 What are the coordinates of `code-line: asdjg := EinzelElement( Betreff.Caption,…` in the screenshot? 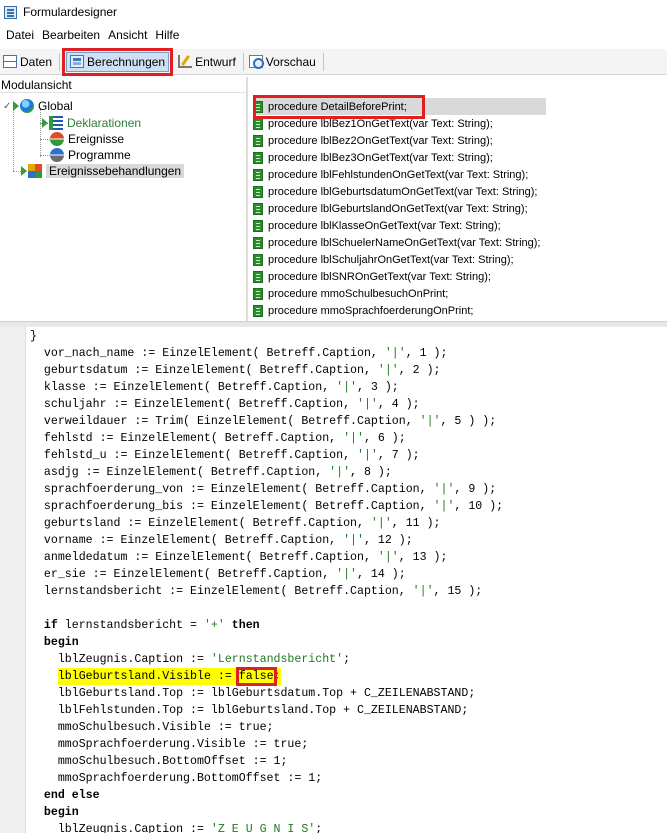 It's located at (211, 472).